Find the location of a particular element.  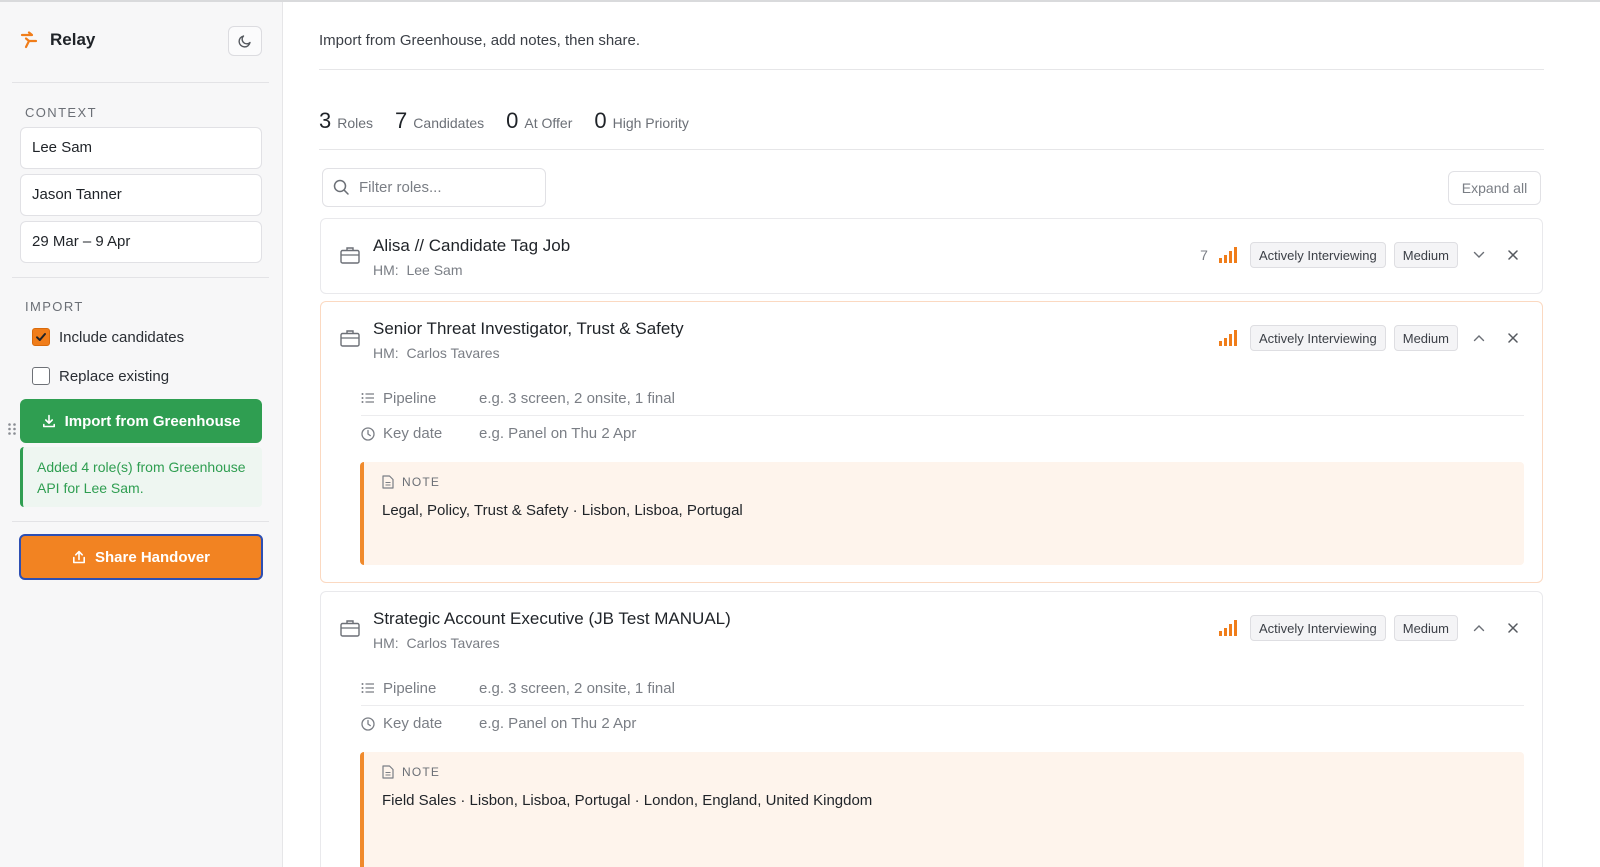

stat-roles: 3 Roles is located at coordinates (346, 120).